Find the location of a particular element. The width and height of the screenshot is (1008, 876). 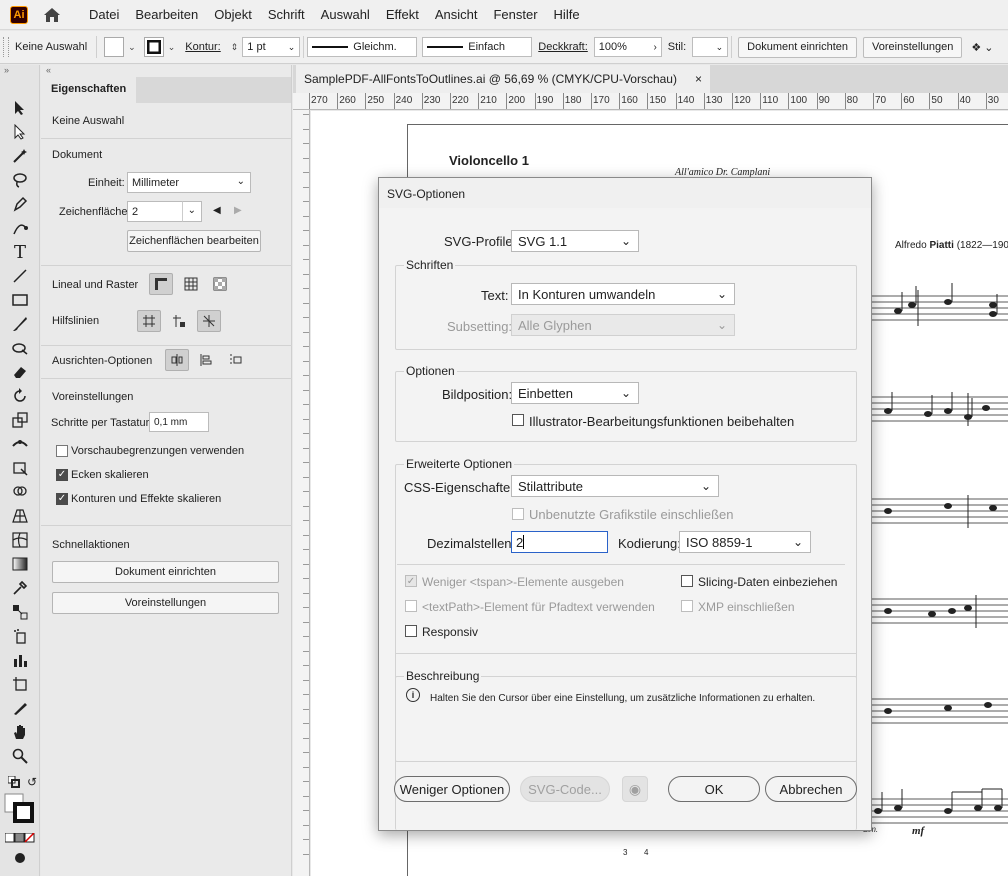

browser-preview-button: ◉ is located at coordinates (635, 789).